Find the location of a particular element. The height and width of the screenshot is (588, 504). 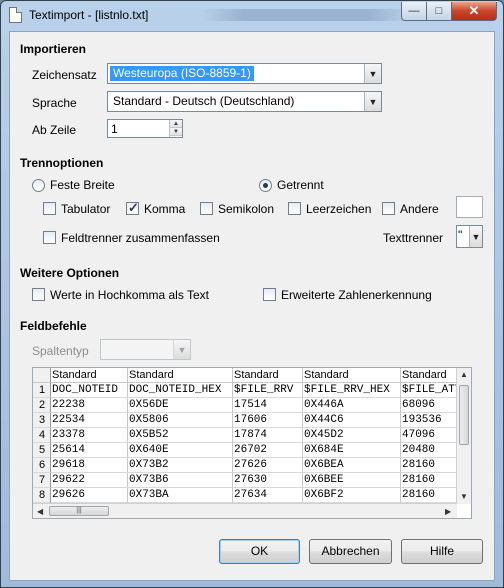

charset-dropdown: Westeuropa (ISO-8859-1) ▼ is located at coordinates (244, 73).